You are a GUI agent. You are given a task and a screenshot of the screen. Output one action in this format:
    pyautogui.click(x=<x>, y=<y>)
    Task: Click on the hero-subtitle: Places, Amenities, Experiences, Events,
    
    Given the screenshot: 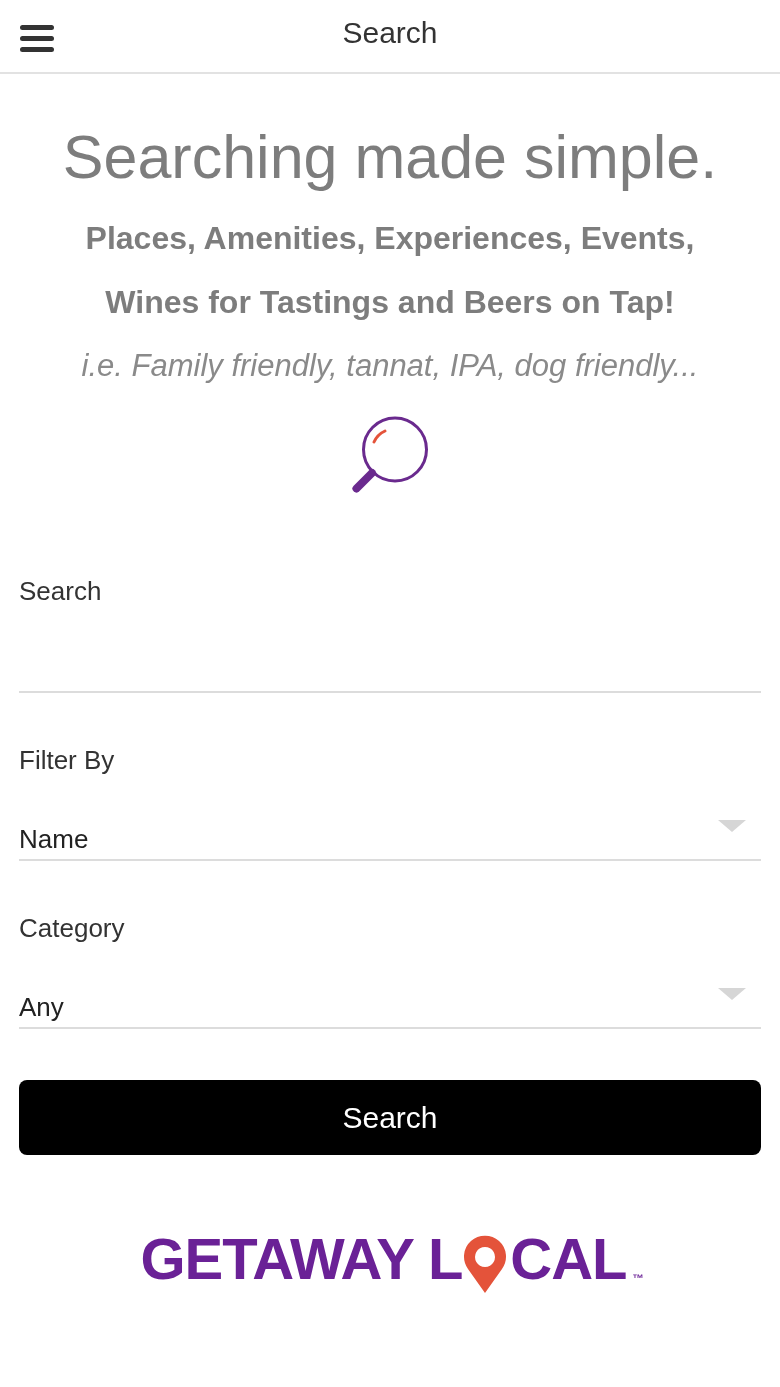 What is the action you would take?
    pyautogui.click(x=390, y=238)
    